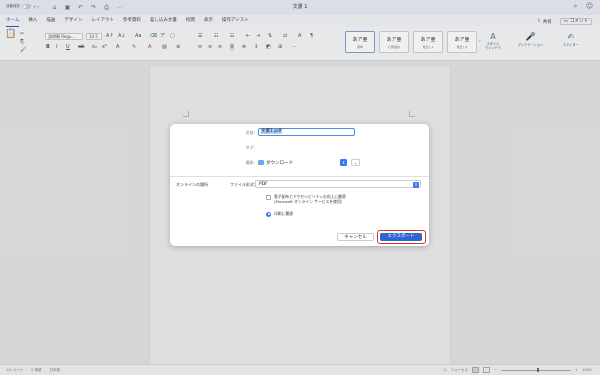  What do you see at coordinates (308, 201) in the screenshot?
I see `option-accessibility-sublabel: (Microsoft オンライン サービスを使用)` at bounding box center [308, 201].